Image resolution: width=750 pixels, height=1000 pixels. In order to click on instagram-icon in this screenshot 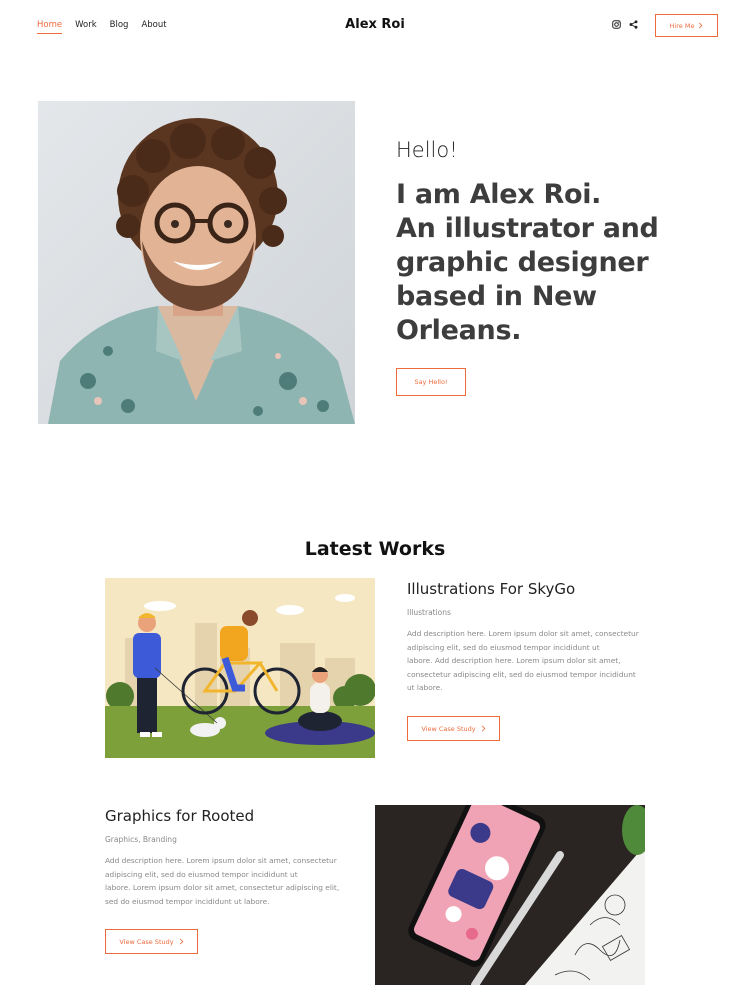, I will do `click(616, 24)`.